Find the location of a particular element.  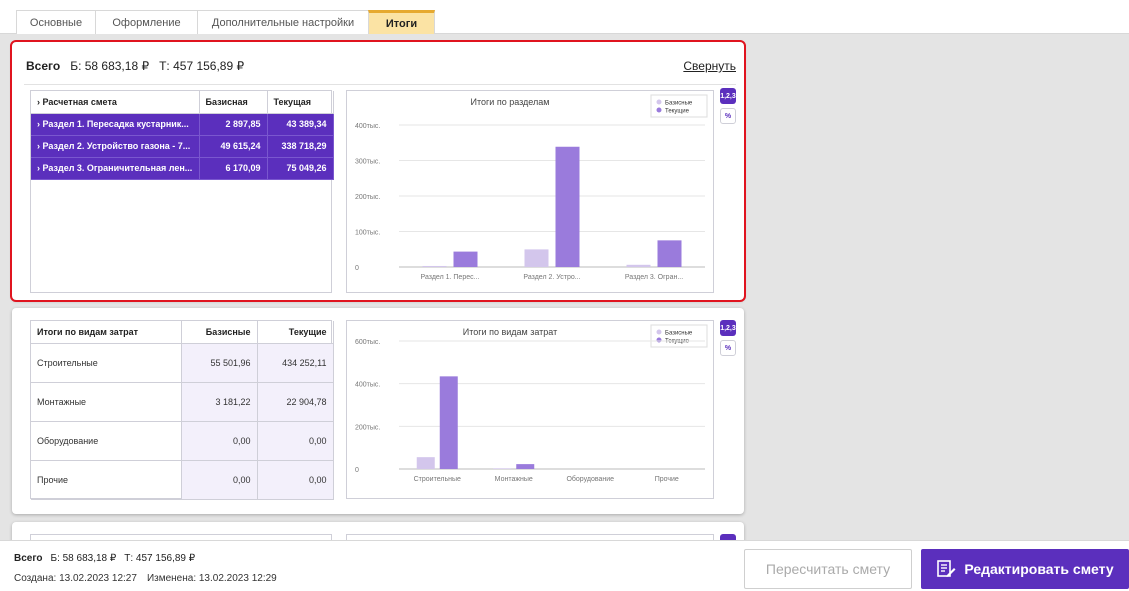

modified-date: Изменена: 13.02.2023 12:29 is located at coordinates (211, 578).